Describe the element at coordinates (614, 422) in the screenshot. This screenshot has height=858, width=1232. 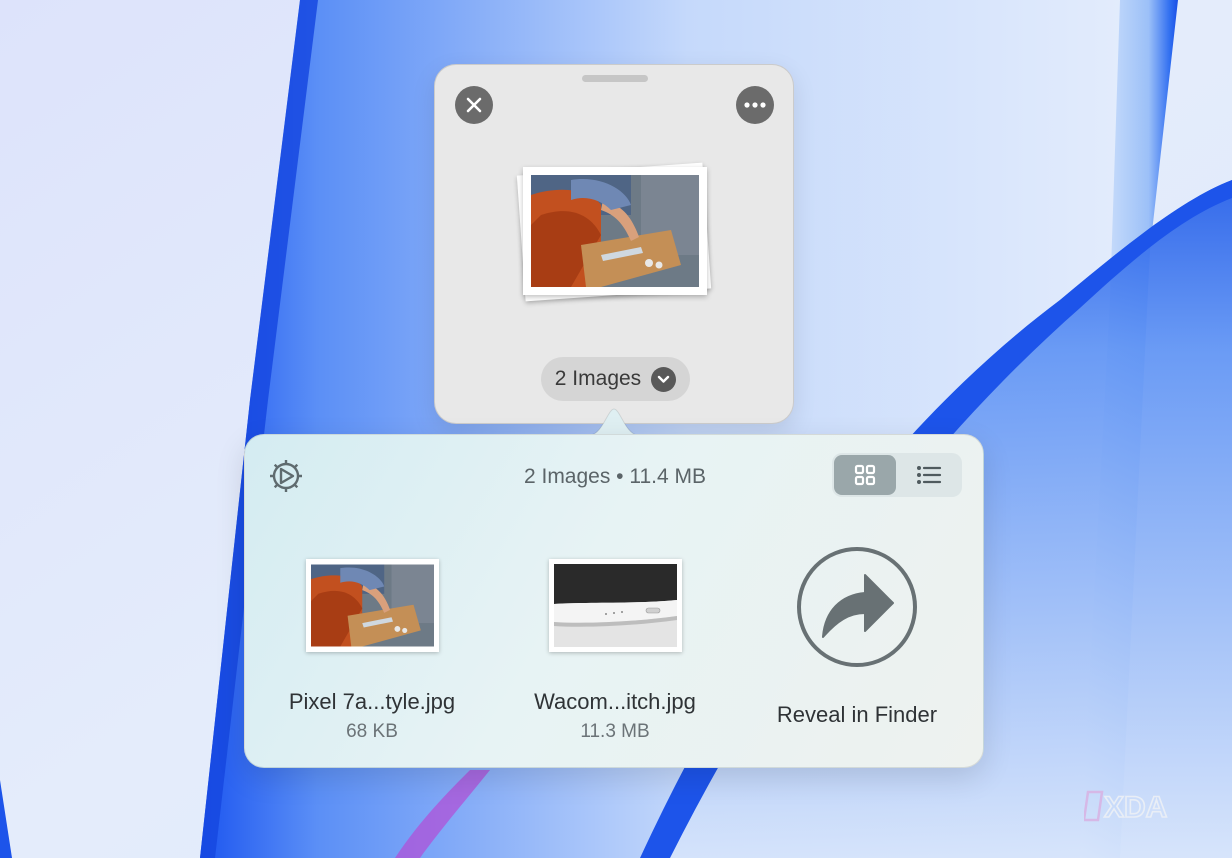
I see `popover-arrow` at that location.